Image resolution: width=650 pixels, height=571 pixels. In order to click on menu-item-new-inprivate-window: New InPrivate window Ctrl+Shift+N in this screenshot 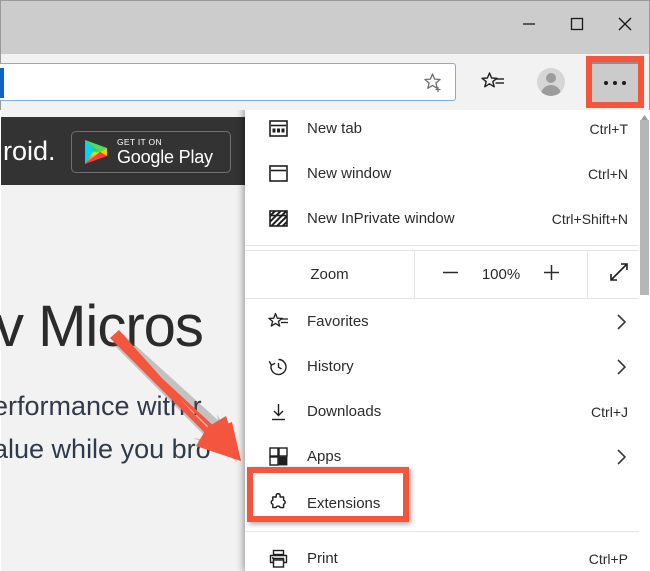, I will do `click(447, 218)`.